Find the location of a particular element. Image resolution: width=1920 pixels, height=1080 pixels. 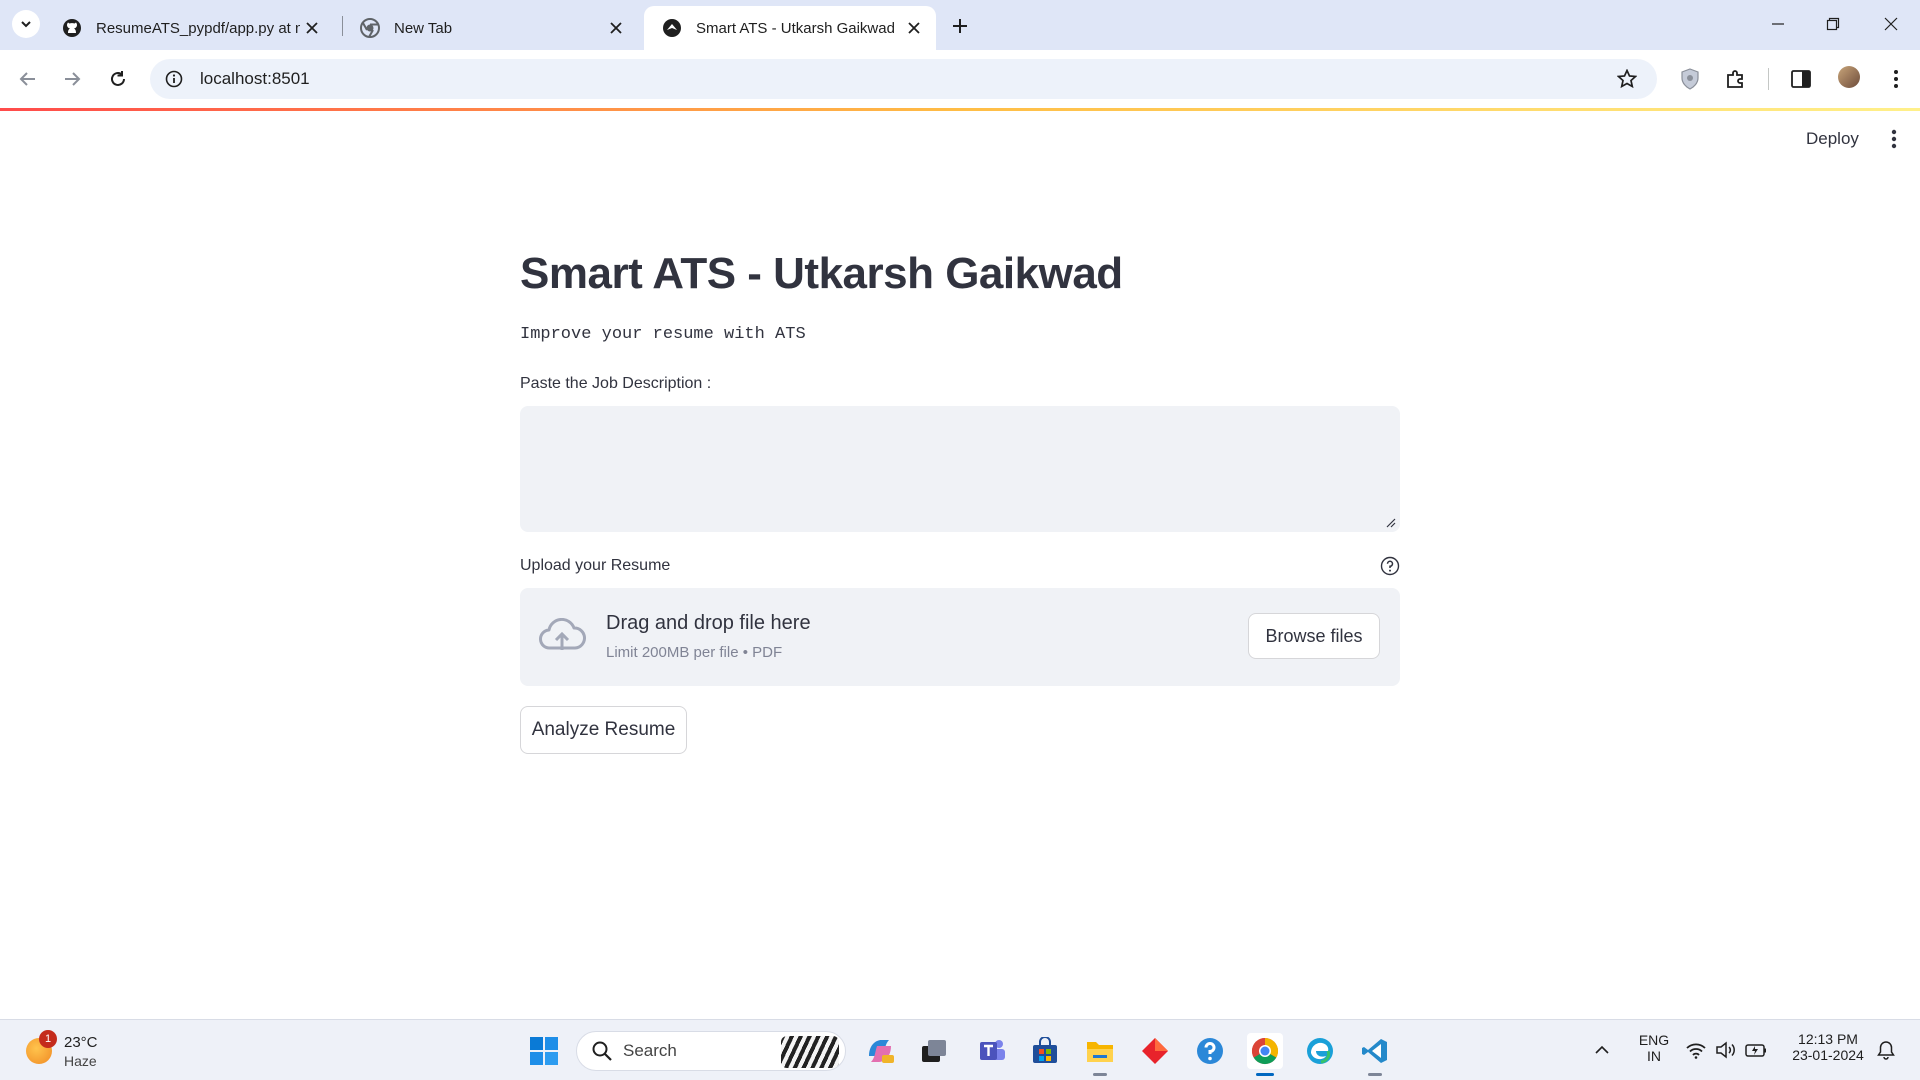

toolbar-separator is located at coordinates (1768, 79).